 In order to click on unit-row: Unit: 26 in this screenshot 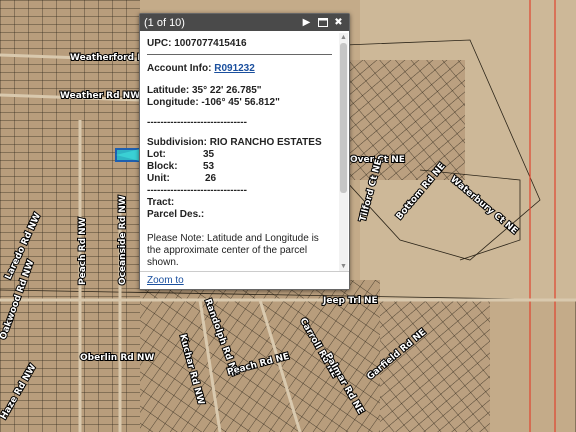, I will do `click(239, 179)`.